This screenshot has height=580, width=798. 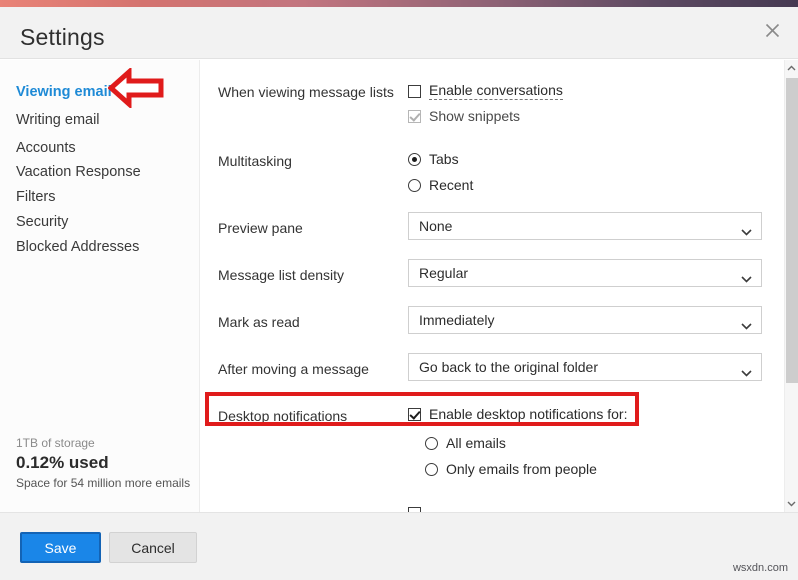 What do you see at coordinates (306, 92) in the screenshot?
I see `setting-label: When viewing message lists` at bounding box center [306, 92].